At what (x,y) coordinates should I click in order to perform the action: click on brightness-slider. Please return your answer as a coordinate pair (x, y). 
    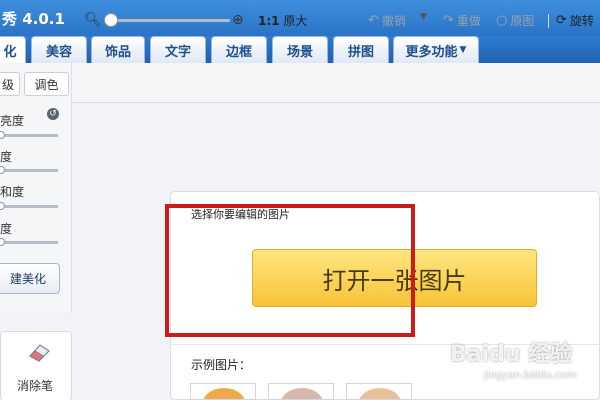
    Looking at the image, I should click on (29, 135).